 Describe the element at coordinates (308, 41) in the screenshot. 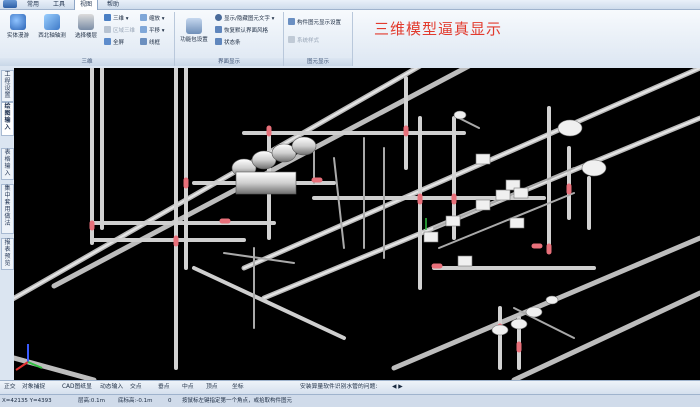

I see `system-style-label: 系统样式` at that location.